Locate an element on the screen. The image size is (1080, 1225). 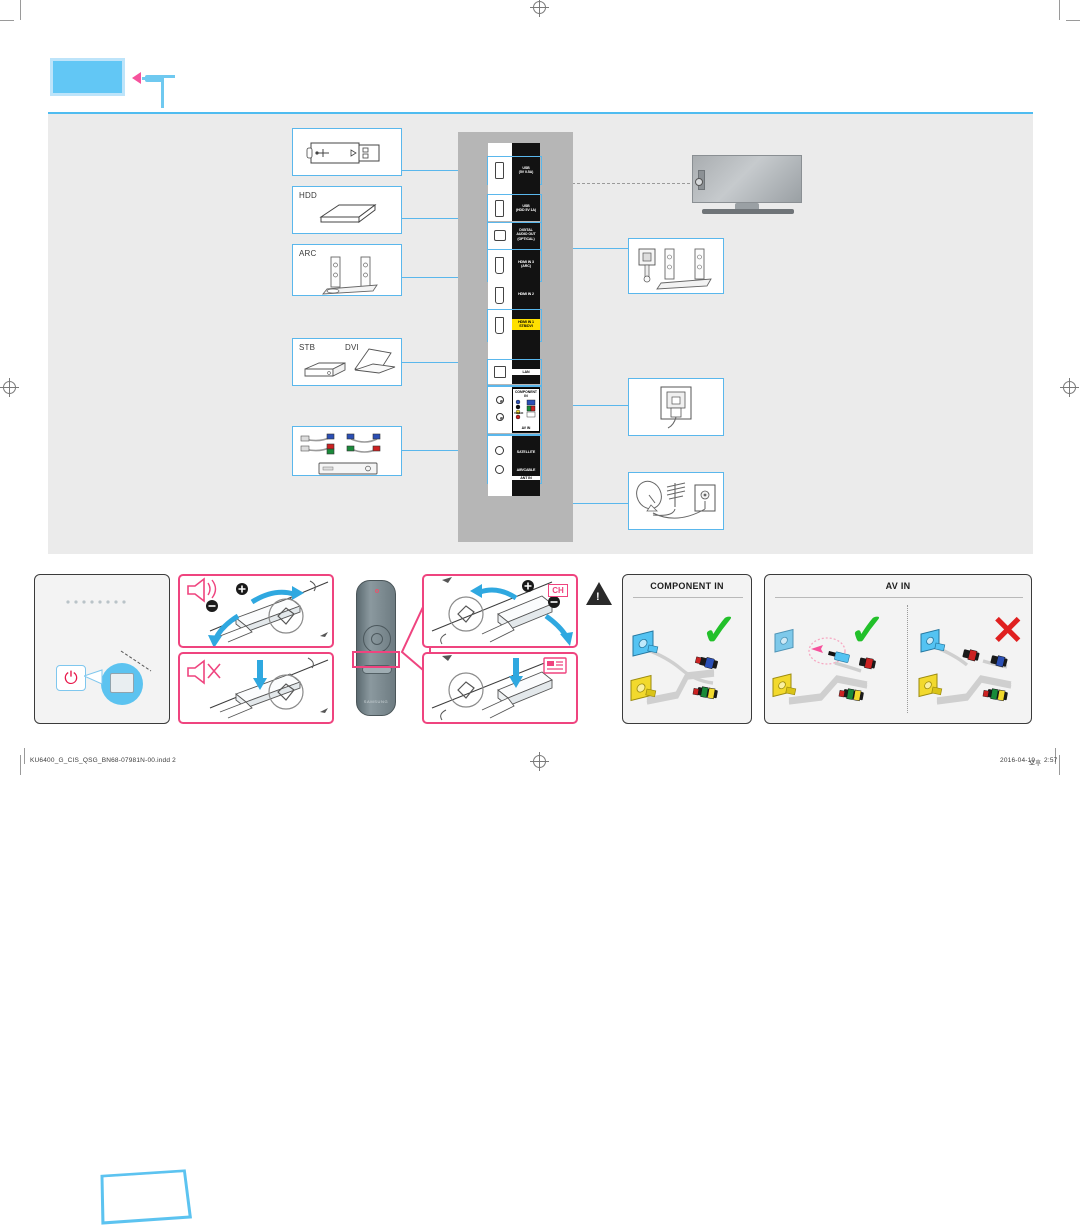
warning-exclamation: ! is located at coordinates (598, 597).